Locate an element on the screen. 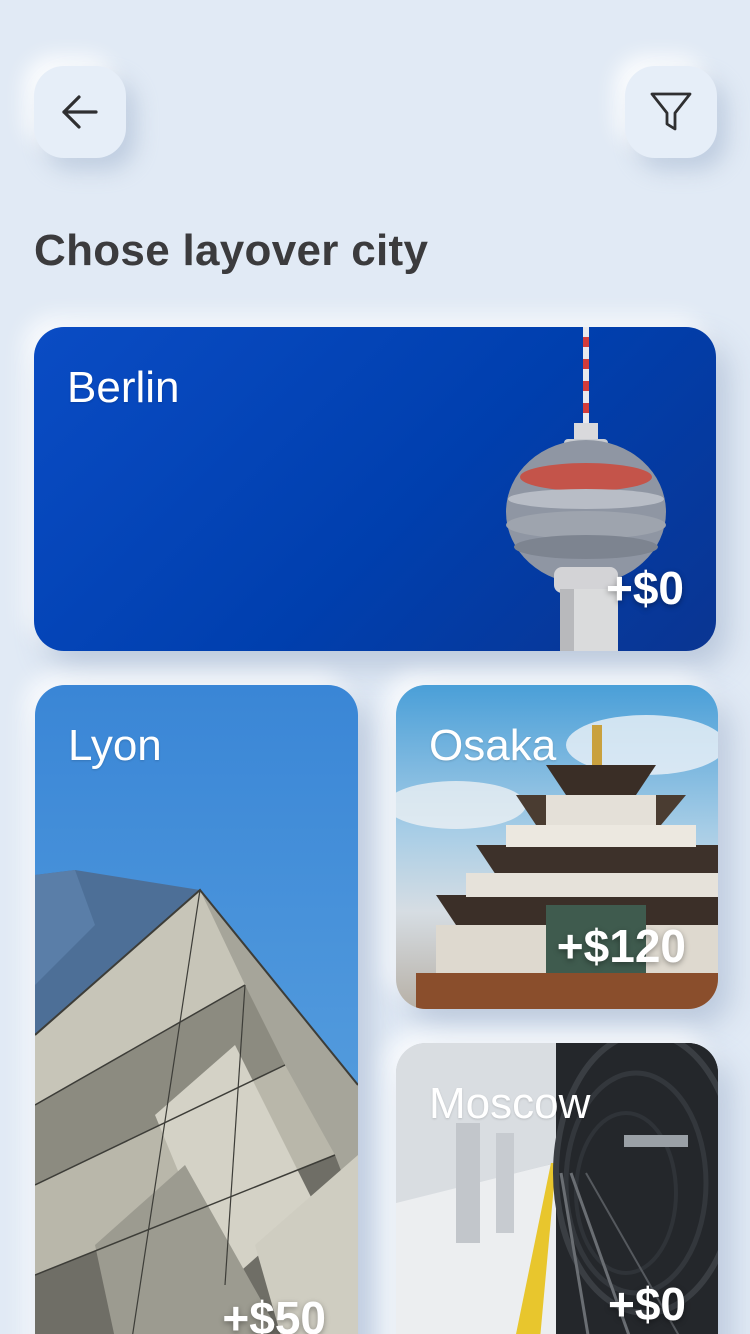  page-title: Chose layover city is located at coordinates (231, 250).